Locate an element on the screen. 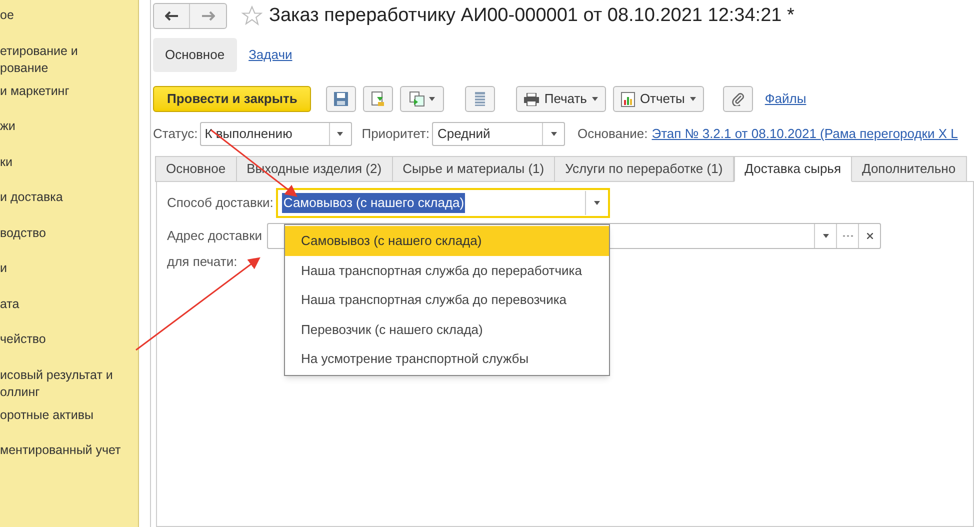 The width and height of the screenshot is (974, 527). documents-icon is located at coordinates (417, 99).